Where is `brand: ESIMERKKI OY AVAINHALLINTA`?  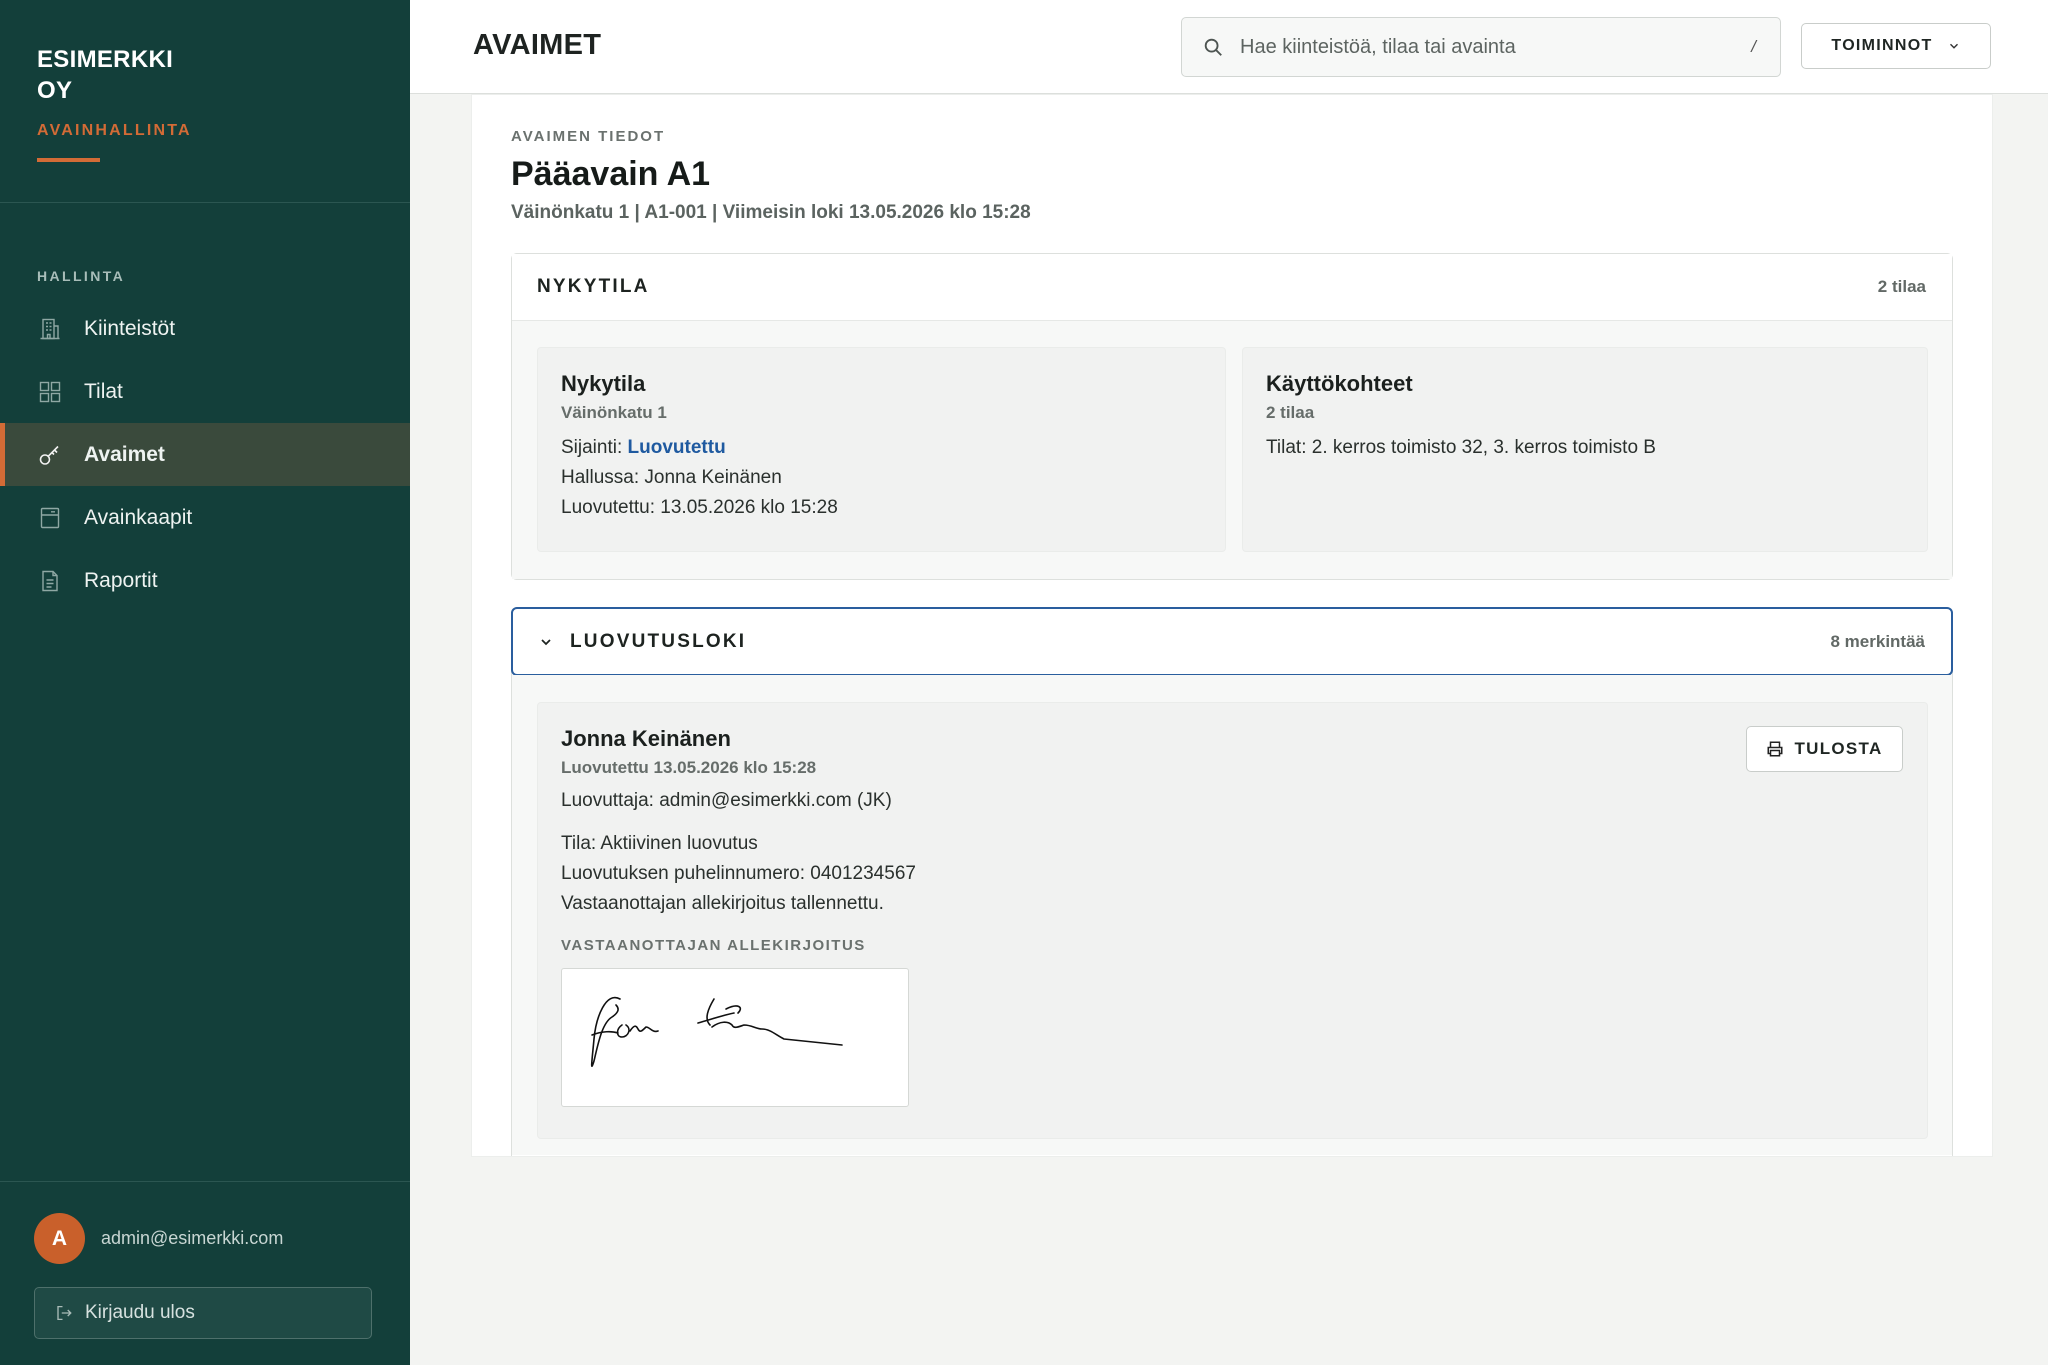
brand: ESIMERKKI OY AVAINHALLINTA is located at coordinates (187, 103).